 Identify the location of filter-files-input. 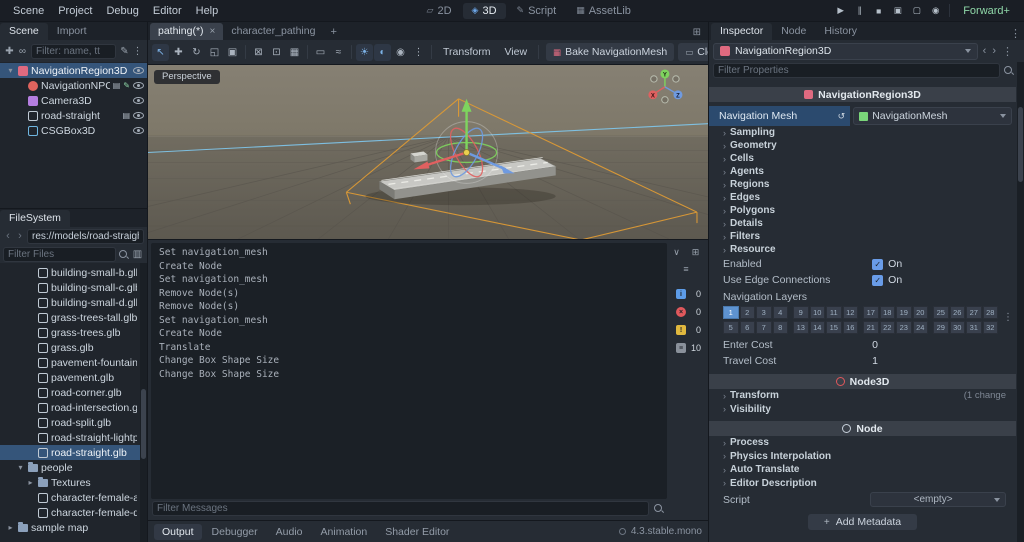
(59, 254).